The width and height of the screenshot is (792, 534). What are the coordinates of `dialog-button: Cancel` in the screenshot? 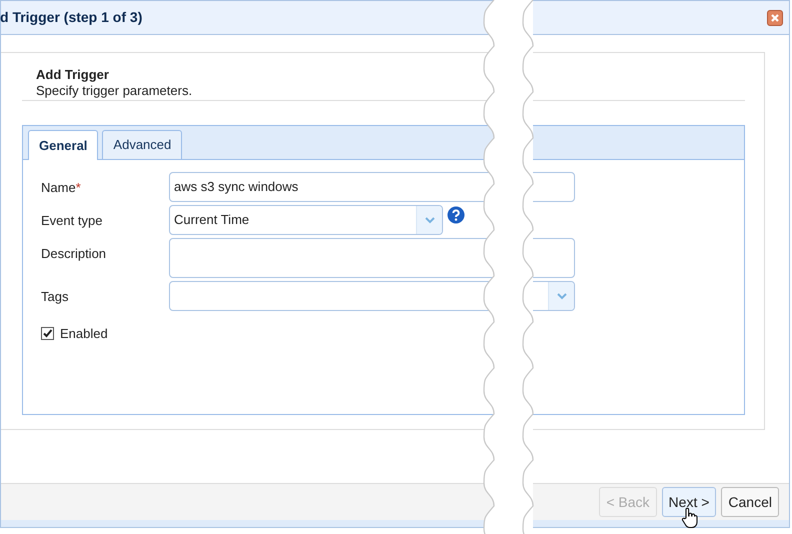 It's located at (750, 502).